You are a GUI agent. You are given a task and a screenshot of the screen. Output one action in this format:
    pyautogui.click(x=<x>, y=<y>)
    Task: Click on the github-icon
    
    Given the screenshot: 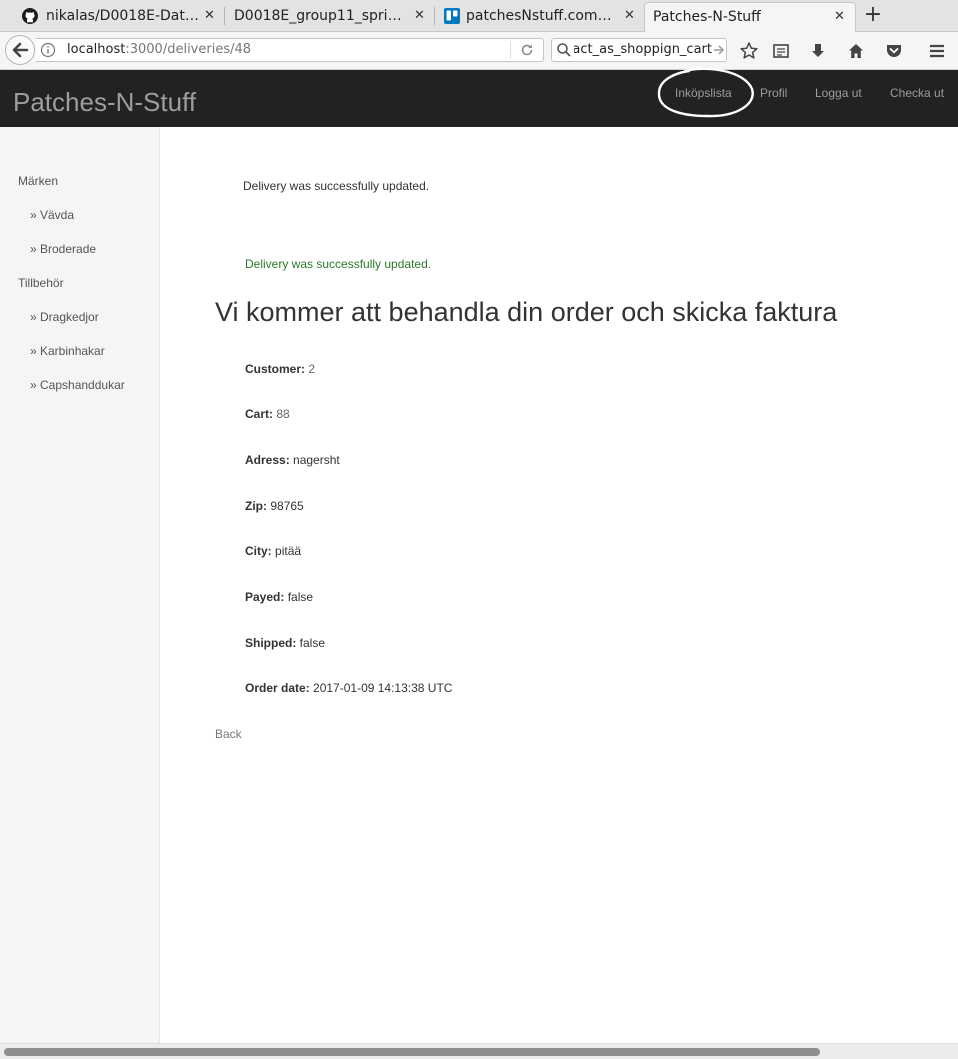 What is the action you would take?
    pyautogui.click(x=30, y=16)
    